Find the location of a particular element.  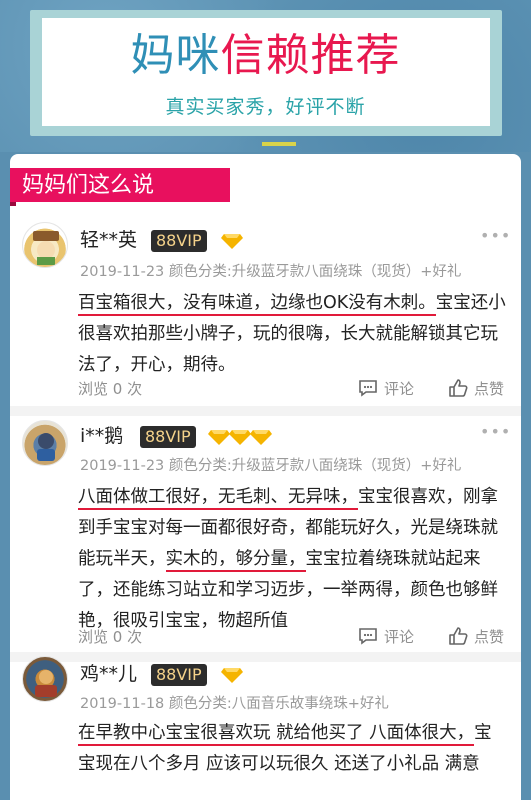

section-header-fold is located at coordinates (13, 204).